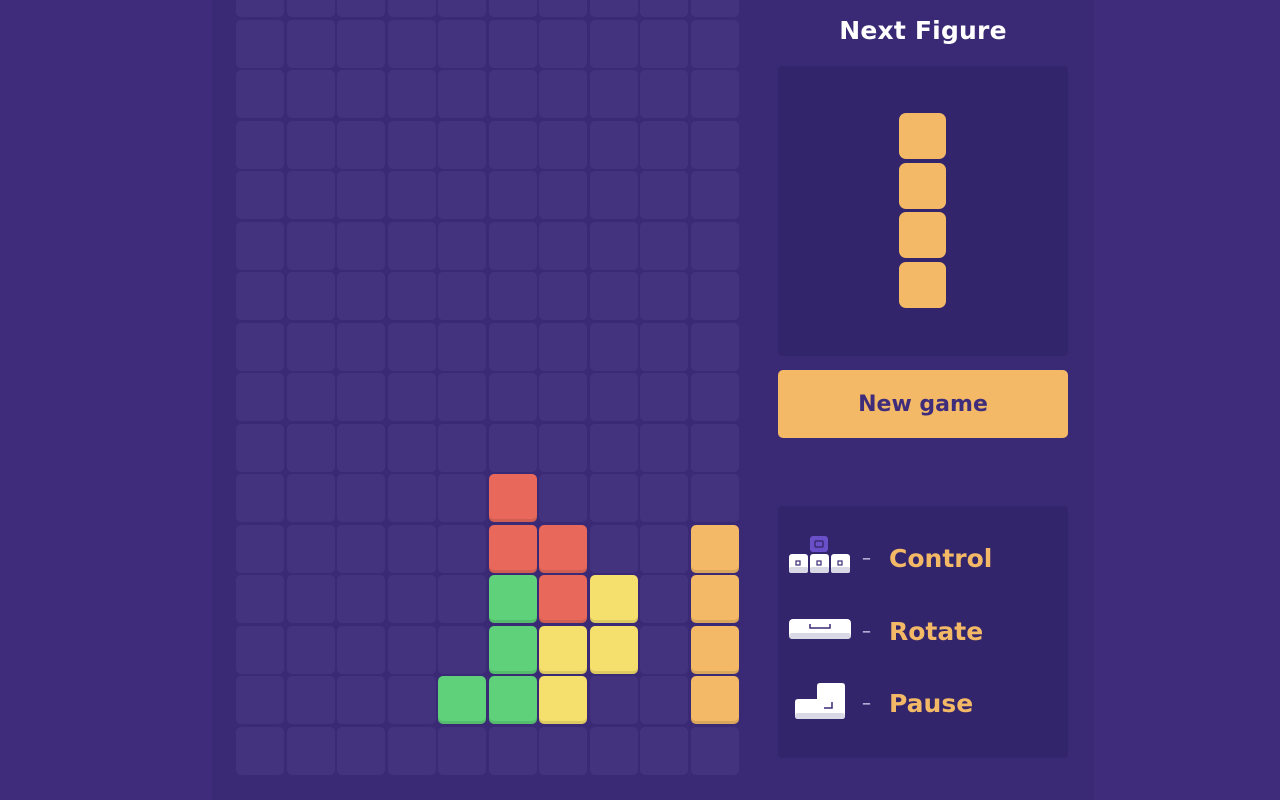 The height and width of the screenshot is (800, 1280). What do you see at coordinates (714, 649) in the screenshot?
I see `orange-block` at bounding box center [714, 649].